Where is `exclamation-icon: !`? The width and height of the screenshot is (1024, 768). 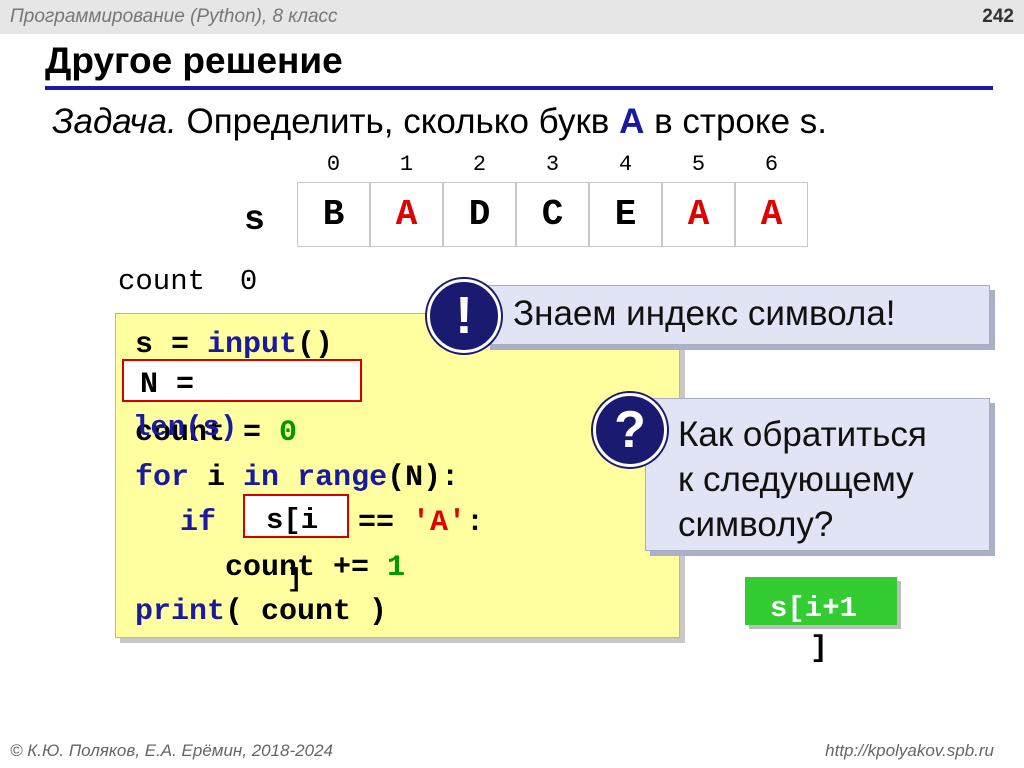
exclamation-icon: ! is located at coordinates (464, 316).